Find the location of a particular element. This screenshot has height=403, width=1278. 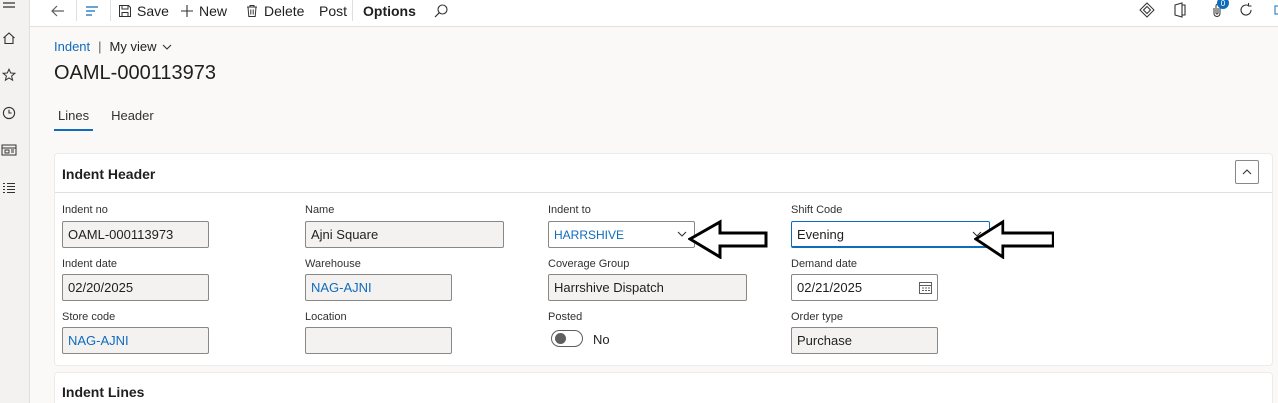

lines-menu-icon is located at coordinates (92, 10).